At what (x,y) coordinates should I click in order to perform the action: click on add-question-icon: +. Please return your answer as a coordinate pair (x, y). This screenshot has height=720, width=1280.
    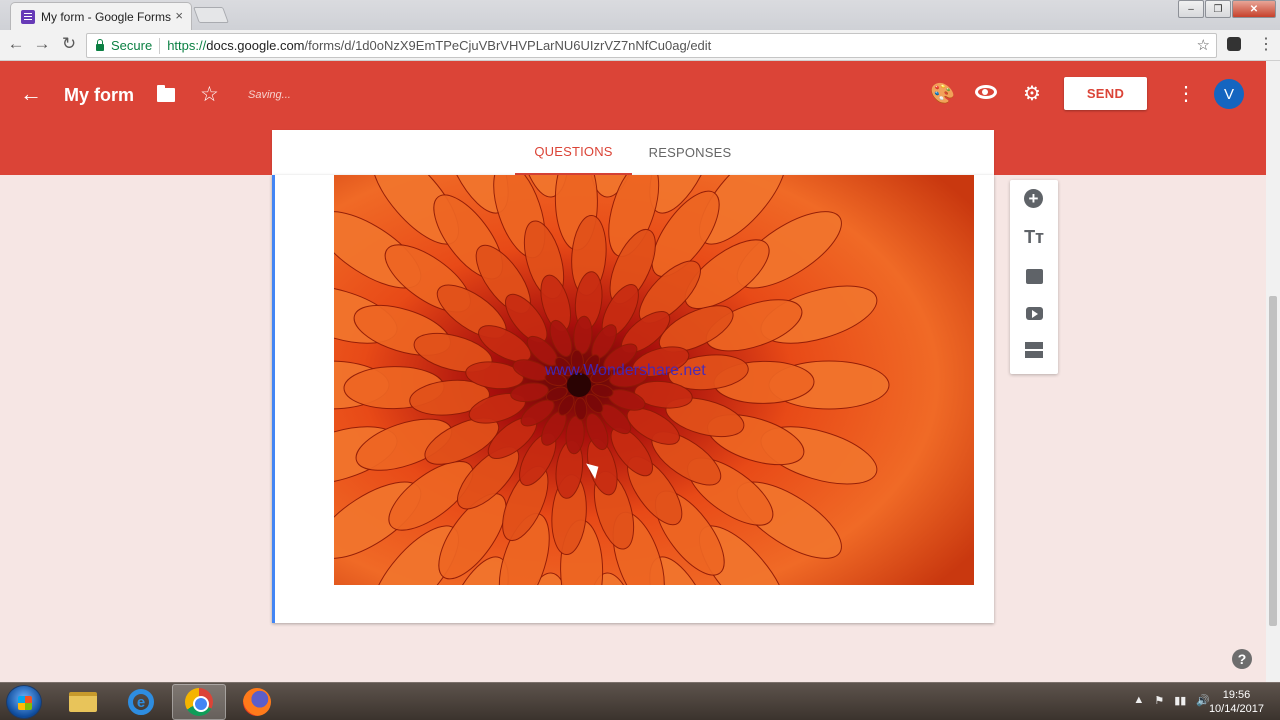
    Looking at the image, I should click on (1033, 198).